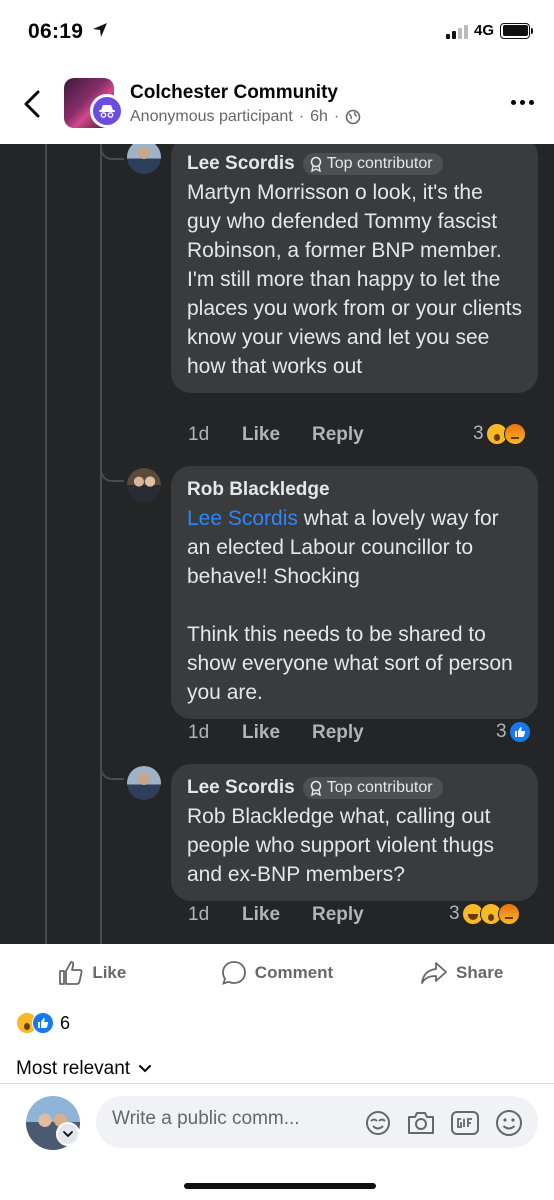  I want to click on mention-link: Lee Scordis, so click(242, 518).